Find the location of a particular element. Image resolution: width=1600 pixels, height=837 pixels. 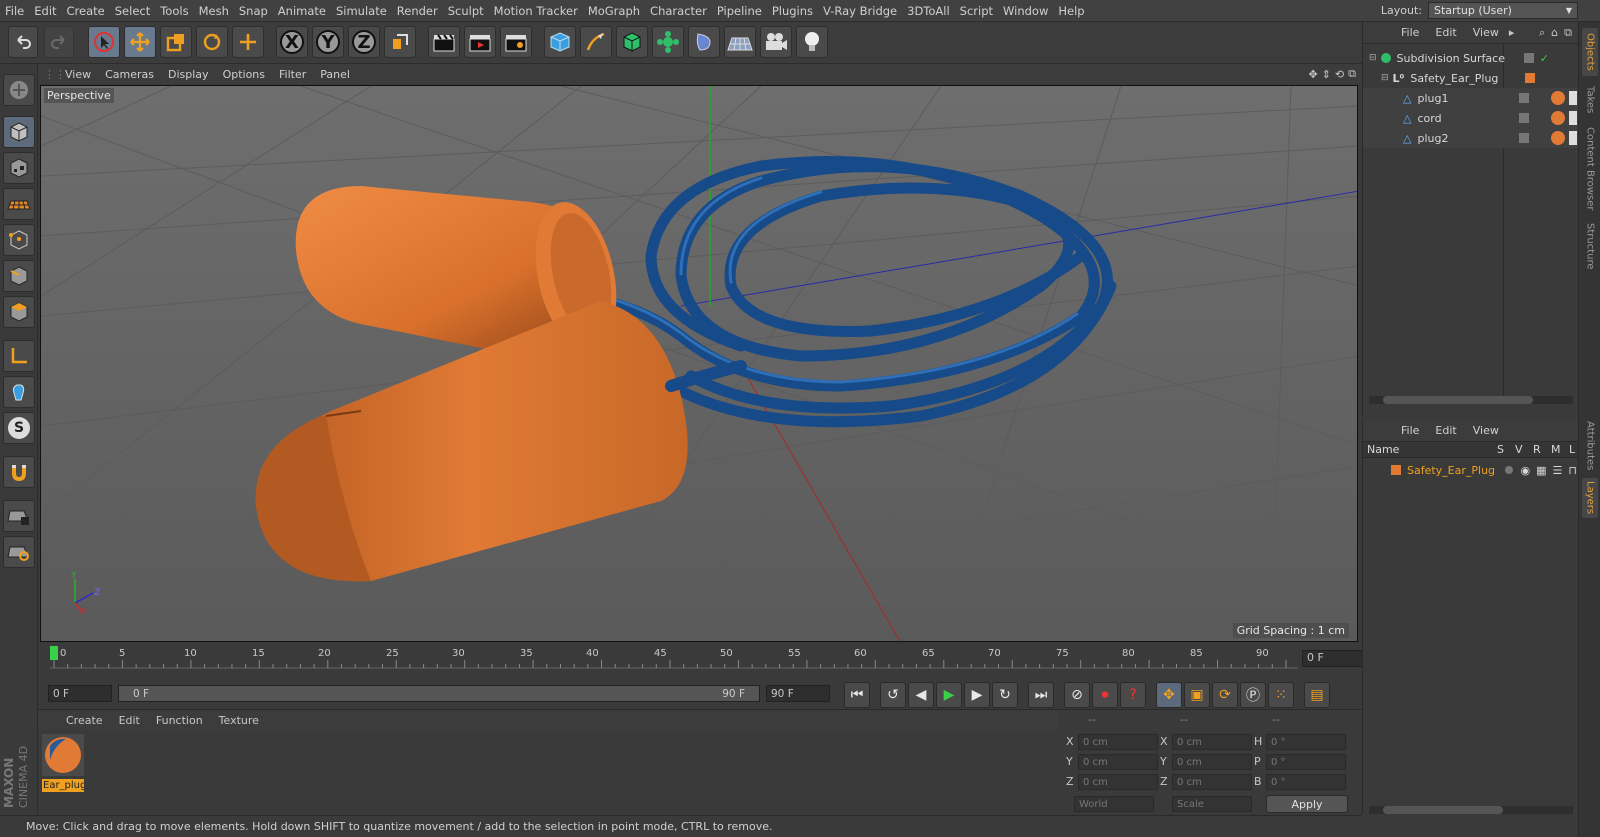

layer-col-v: V is located at coordinates (1524, 449).